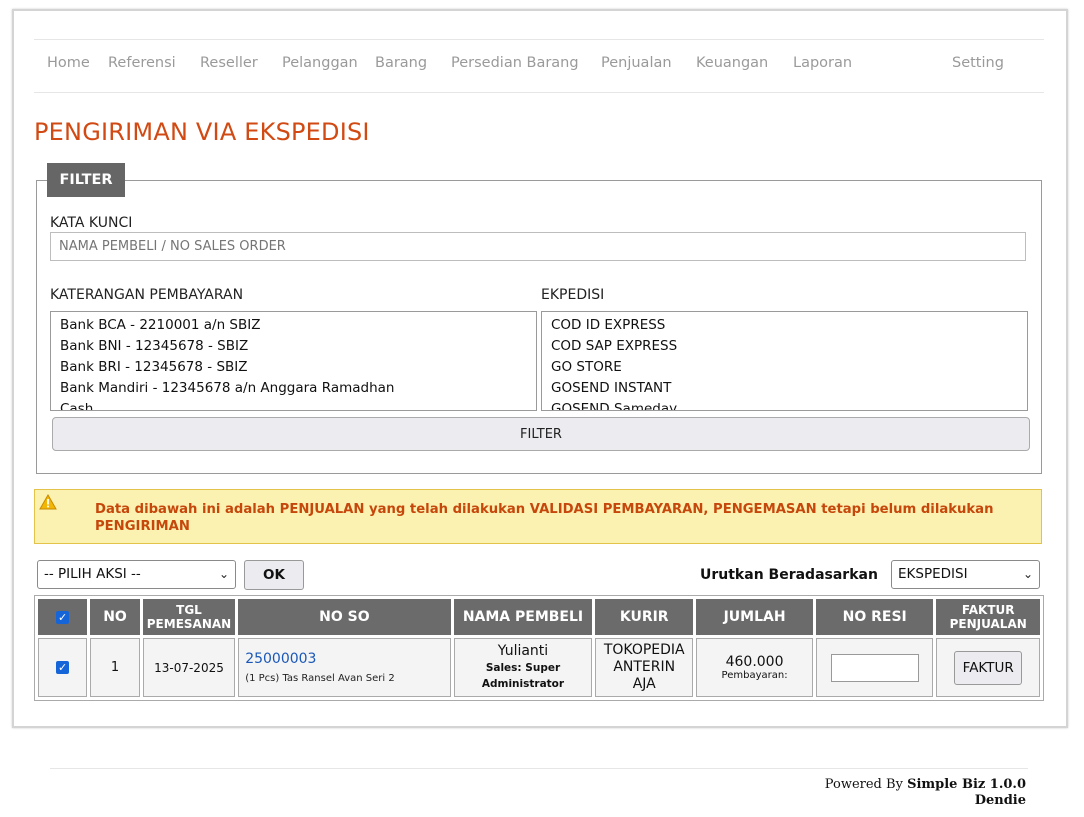 Image resolution: width=1084 pixels, height=817 pixels. Describe the element at coordinates (541, 434) in the screenshot. I see `filter-button: FILTER` at that location.